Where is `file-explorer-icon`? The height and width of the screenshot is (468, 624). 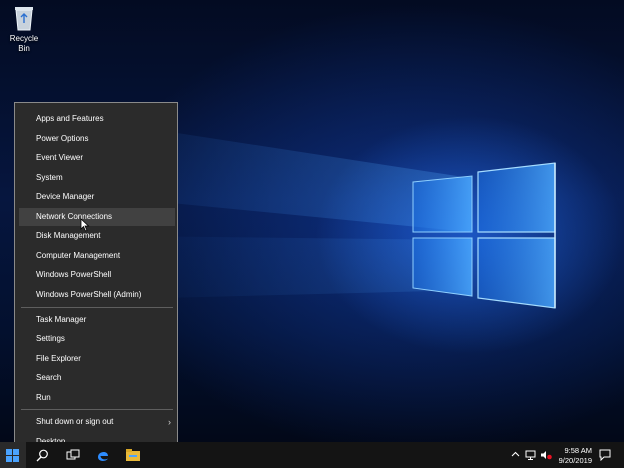 file-explorer-icon is located at coordinates (133, 455).